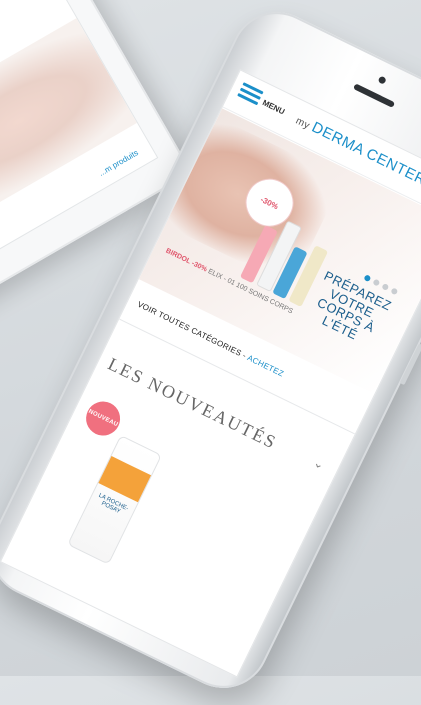 The image size is (421, 705). I want to click on earpiece-speaker, so click(374, 95).